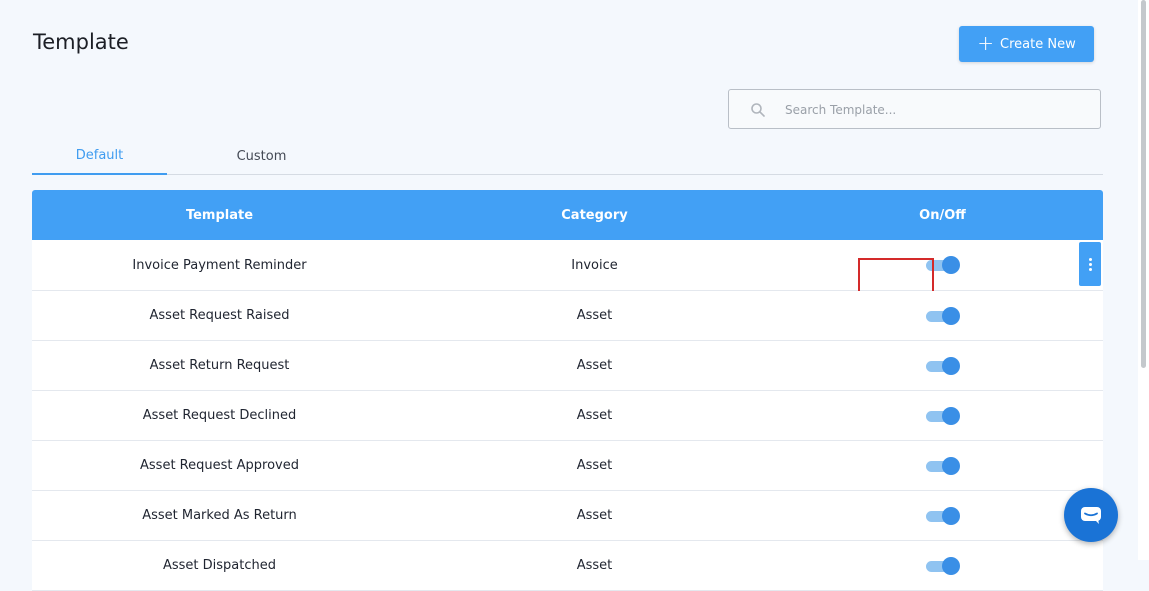  I want to click on plus-icon: +, so click(986, 43).